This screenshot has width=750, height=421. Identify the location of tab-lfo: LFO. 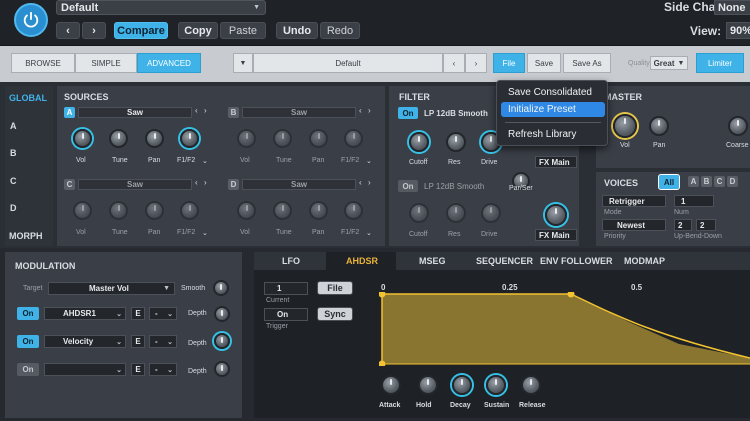
(291, 261).